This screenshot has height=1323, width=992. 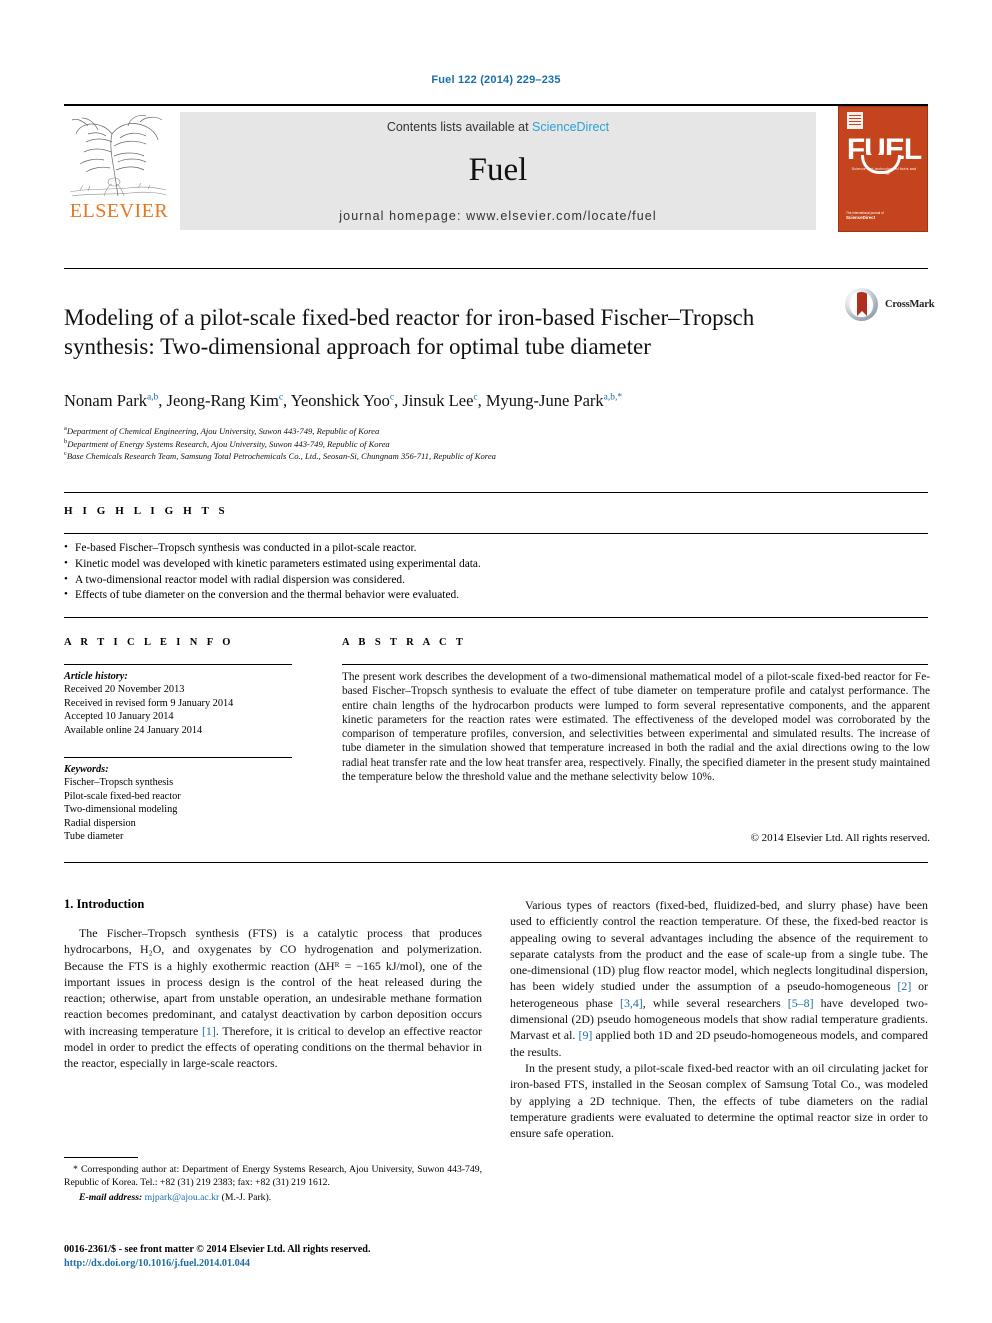 What do you see at coordinates (184, 782) in the screenshot?
I see `keyword-item: Fischer–Tropsch synthesis` at bounding box center [184, 782].